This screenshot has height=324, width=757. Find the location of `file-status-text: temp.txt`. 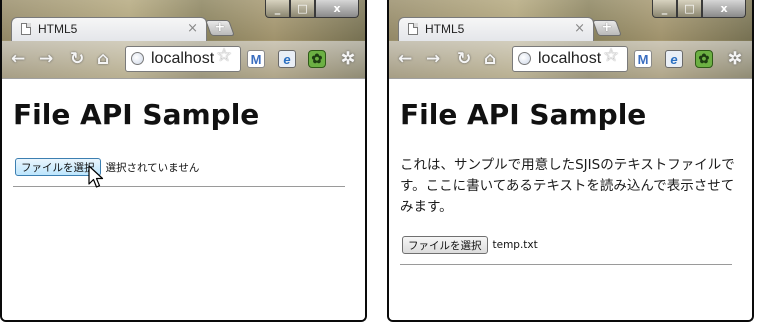

file-status-text: temp.txt is located at coordinates (515, 245).